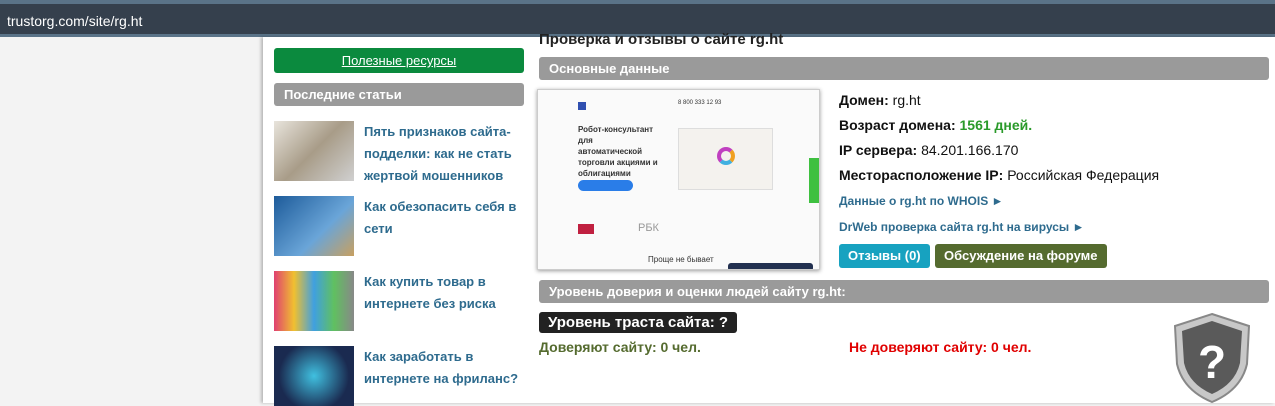 The width and height of the screenshot is (1275, 406). What do you see at coordinates (1021, 256) in the screenshot?
I see `forum-button: Обсуждение на форуме` at bounding box center [1021, 256].